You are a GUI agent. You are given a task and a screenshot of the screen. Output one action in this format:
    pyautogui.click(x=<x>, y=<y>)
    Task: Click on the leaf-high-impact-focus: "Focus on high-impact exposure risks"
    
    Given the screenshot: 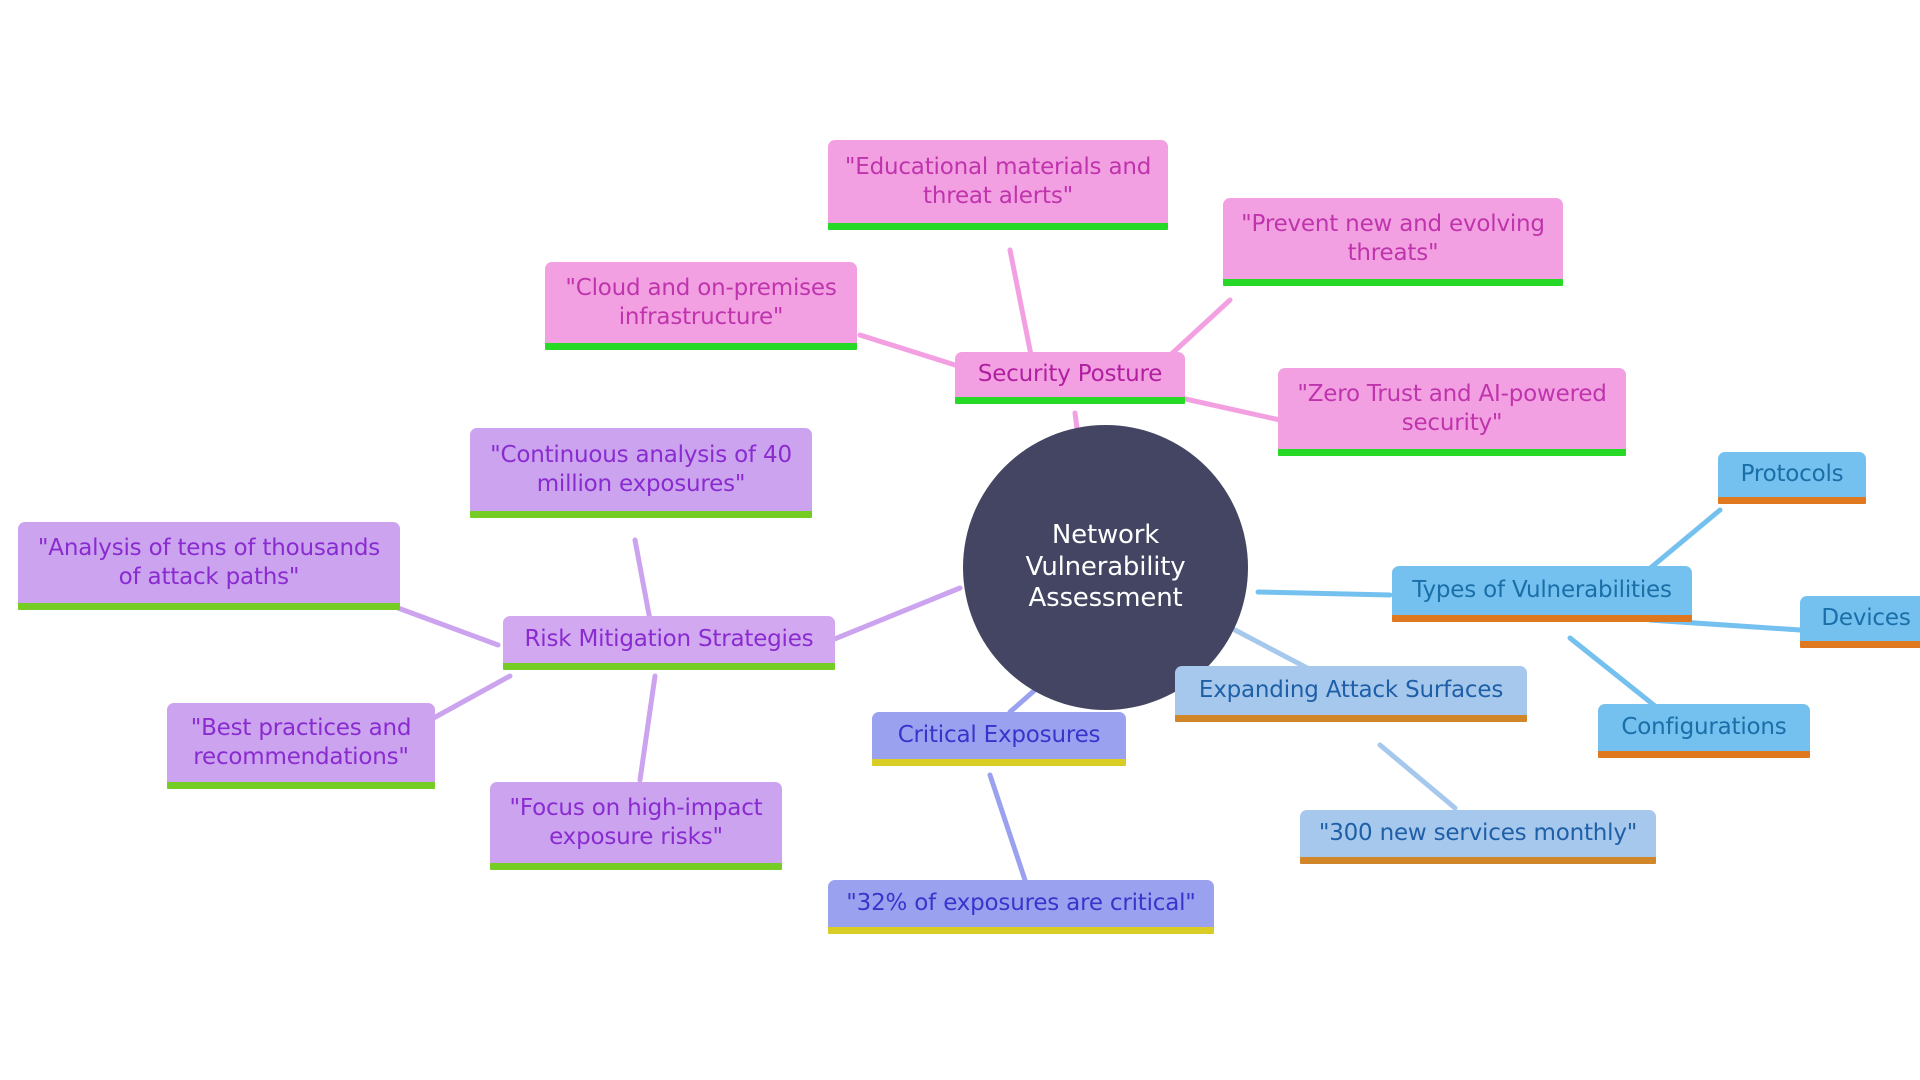 What is the action you would take?
    pyautogui.click(x=636, y=826)
    